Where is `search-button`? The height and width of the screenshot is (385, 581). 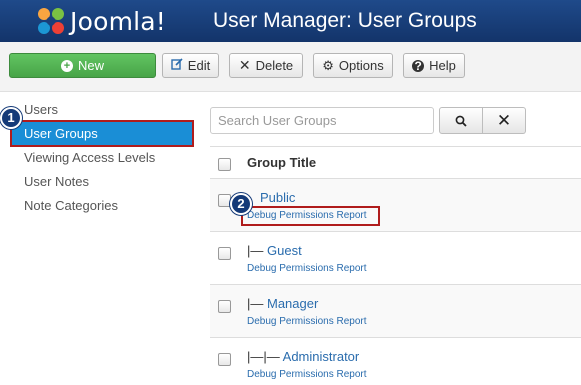 search-button is located at coordinates (461, 120).